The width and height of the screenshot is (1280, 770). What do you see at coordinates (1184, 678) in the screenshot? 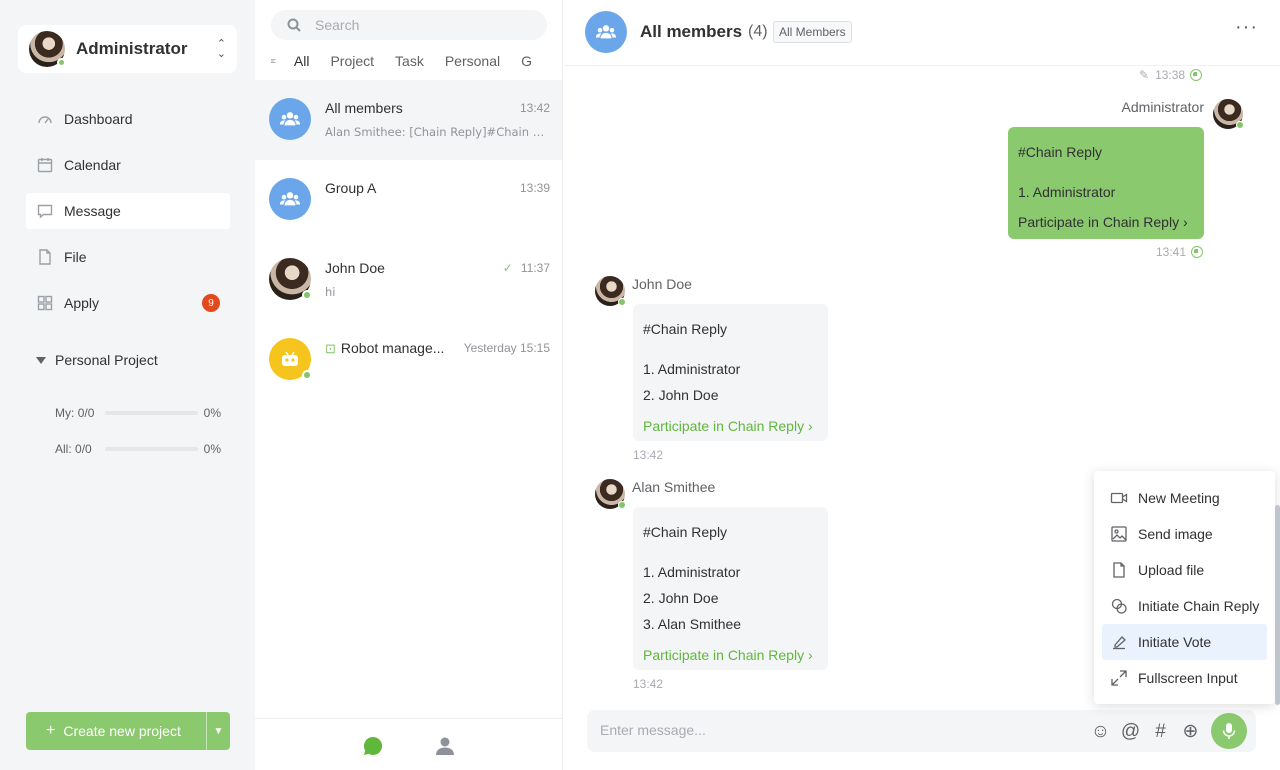
I see `menu-item-fullscreen-input: Fullscreen Input` at bounding box center [1184, 678].